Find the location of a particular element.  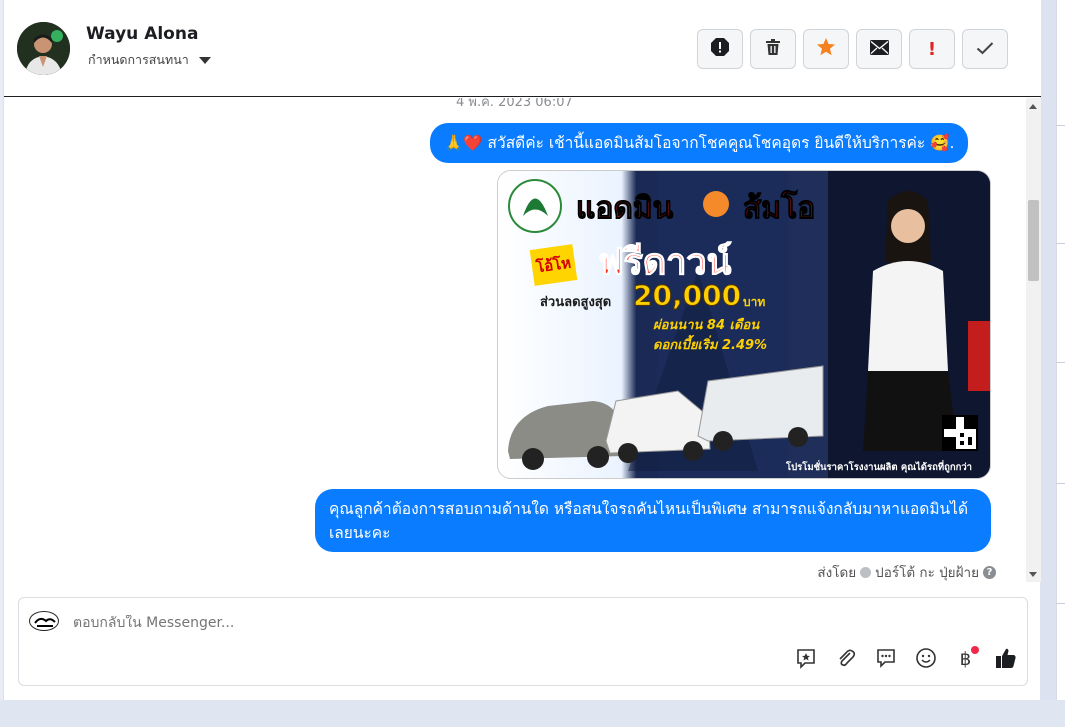

payment-button: ฿ is located at coordinates (966, 658).